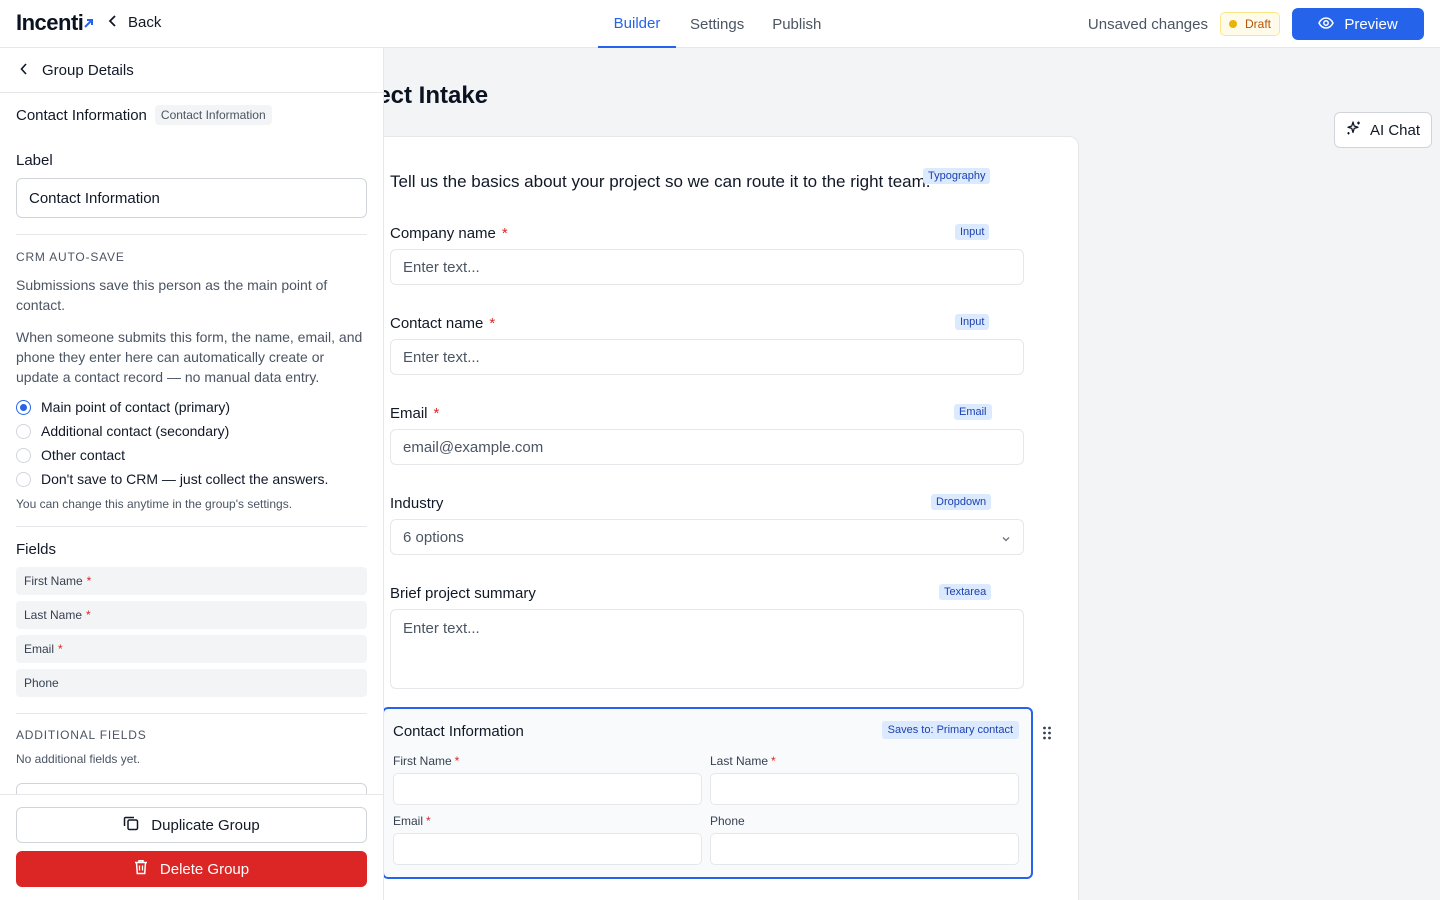  I want to click on group-title-row: Contact Information Contact Information, so click(191, 115).